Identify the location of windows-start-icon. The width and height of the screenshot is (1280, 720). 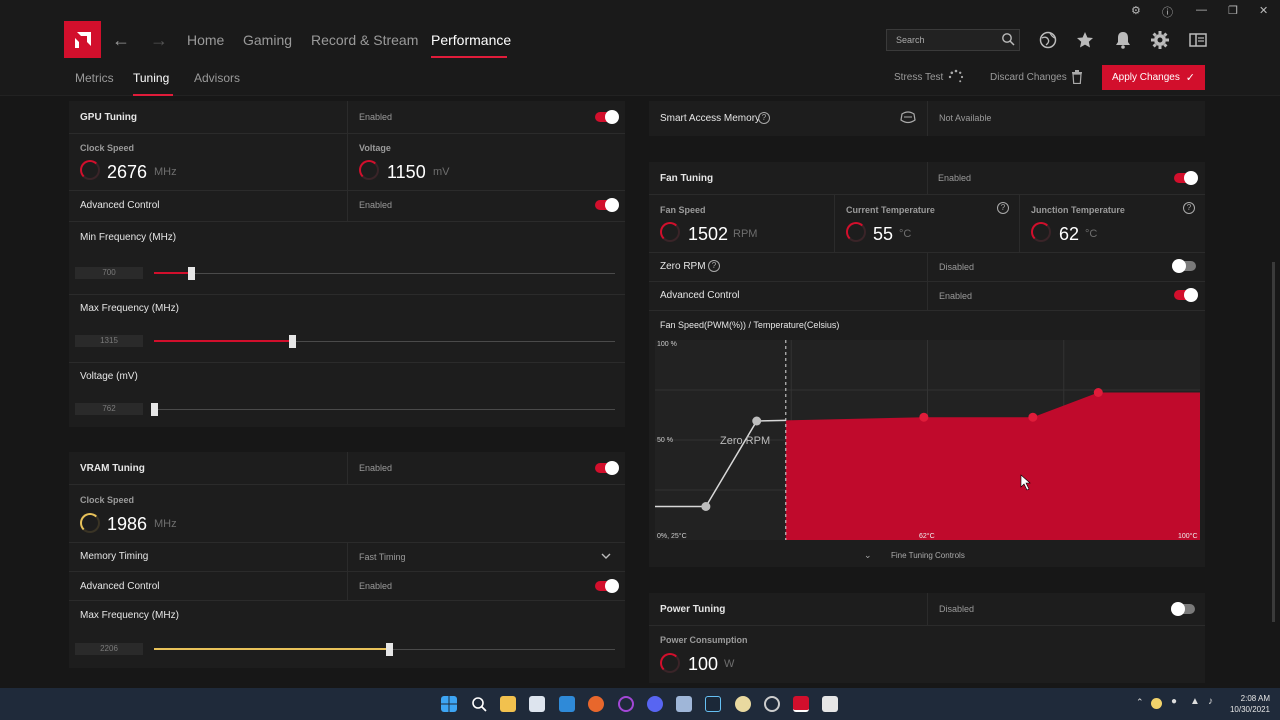
(449, 704).